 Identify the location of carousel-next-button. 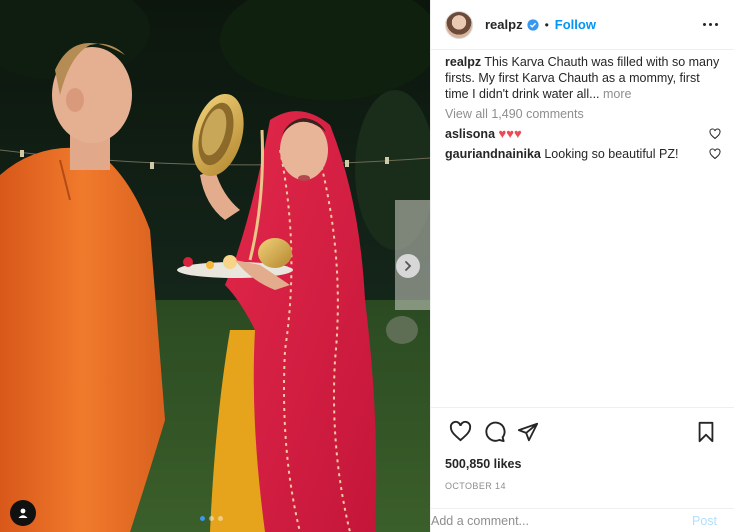
(408, 266).